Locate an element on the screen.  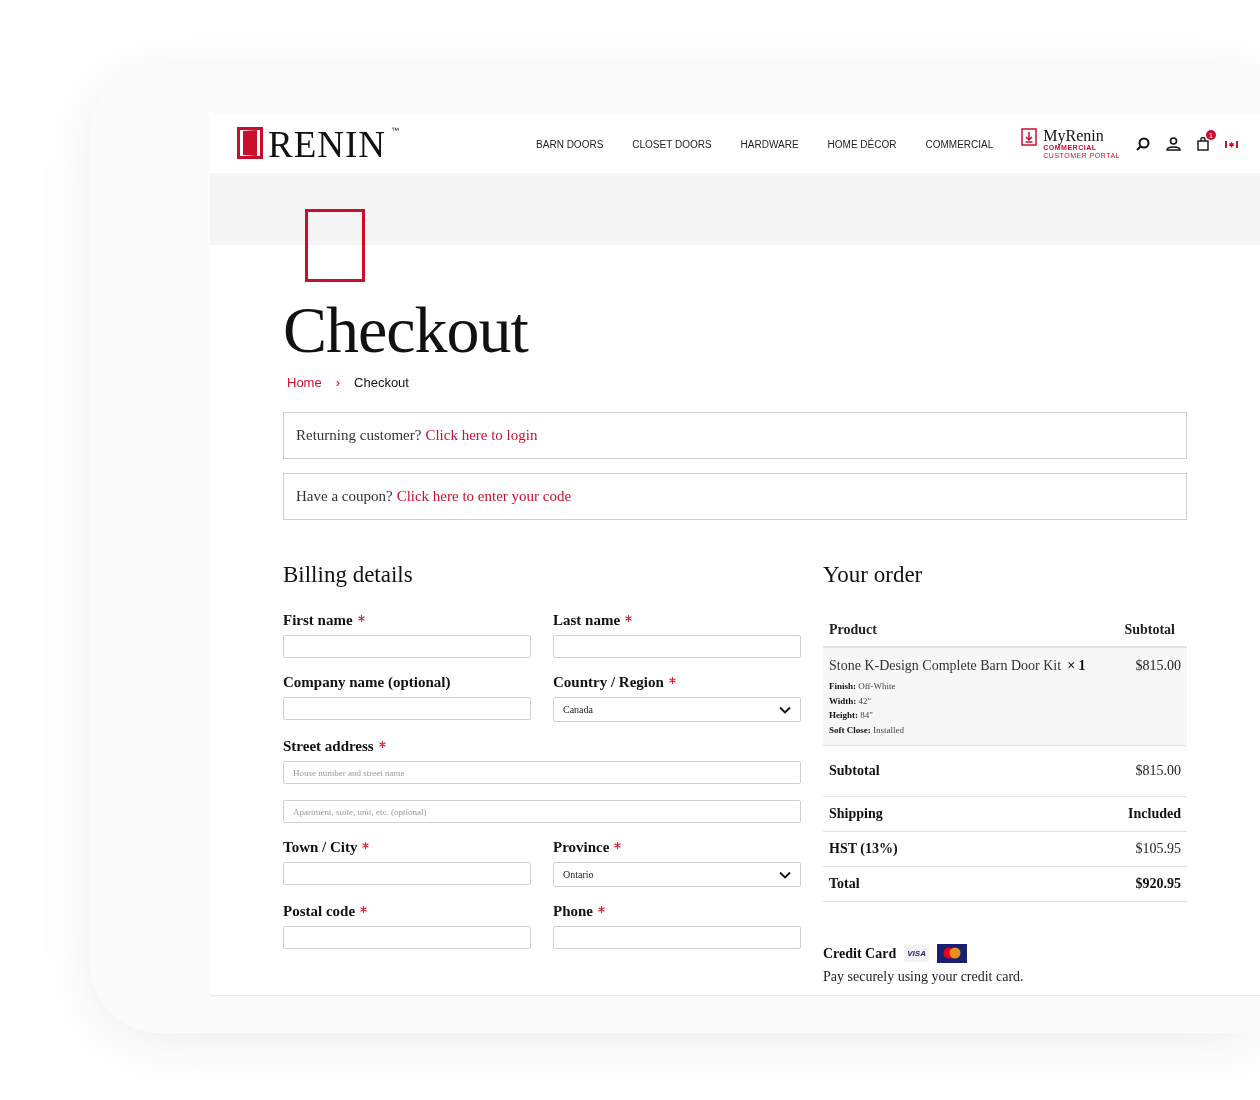
mastercard-logo-icon is located at coordinates (951, 953).